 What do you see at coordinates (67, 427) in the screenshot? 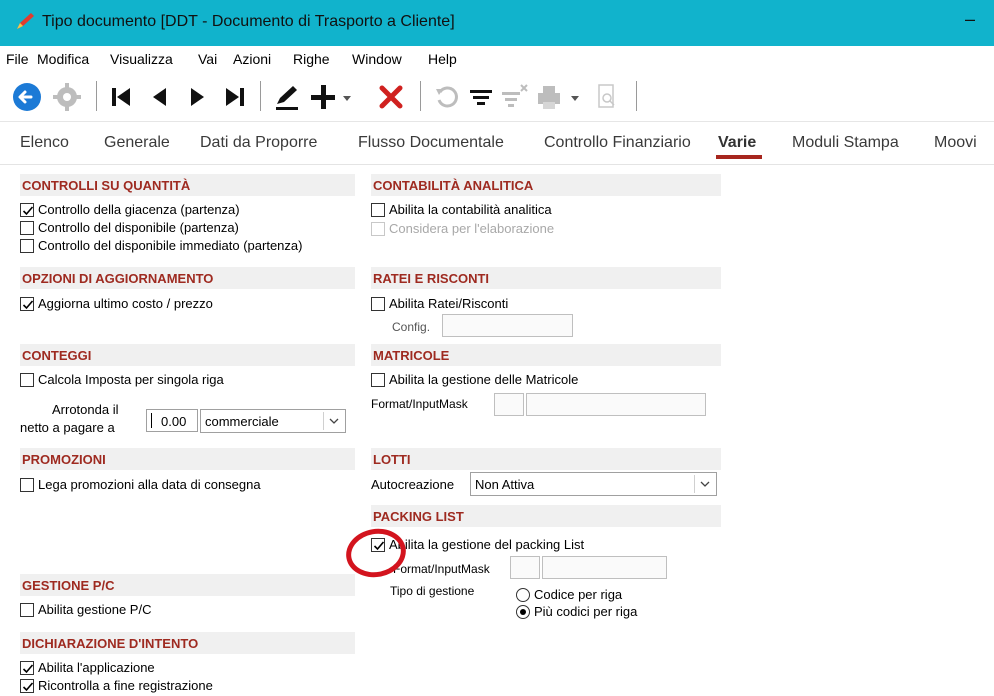
I see `arrotonda-label-2: netto a pagare a` at bounding box center [67, 427].